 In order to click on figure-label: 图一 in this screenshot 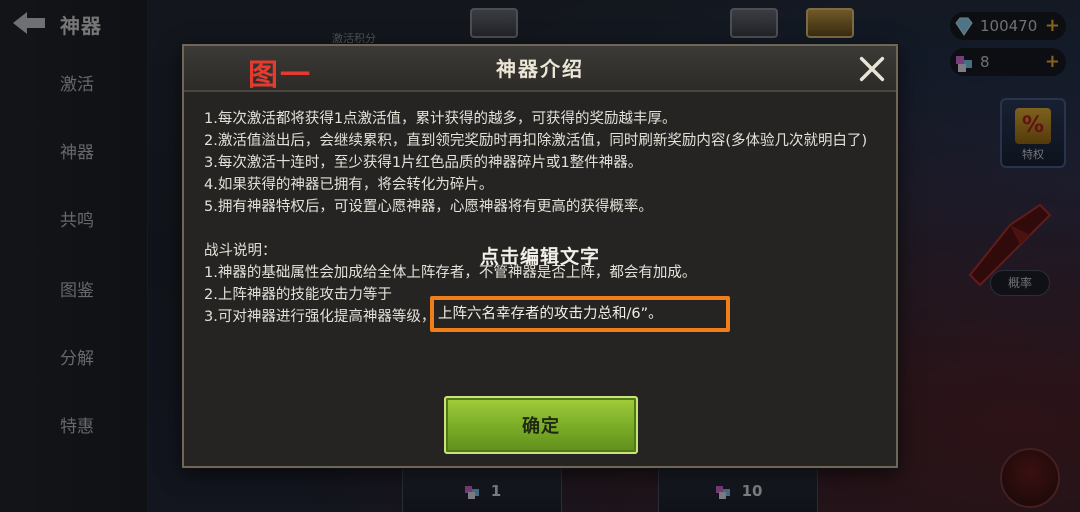, I will do `click(280, 75)`.